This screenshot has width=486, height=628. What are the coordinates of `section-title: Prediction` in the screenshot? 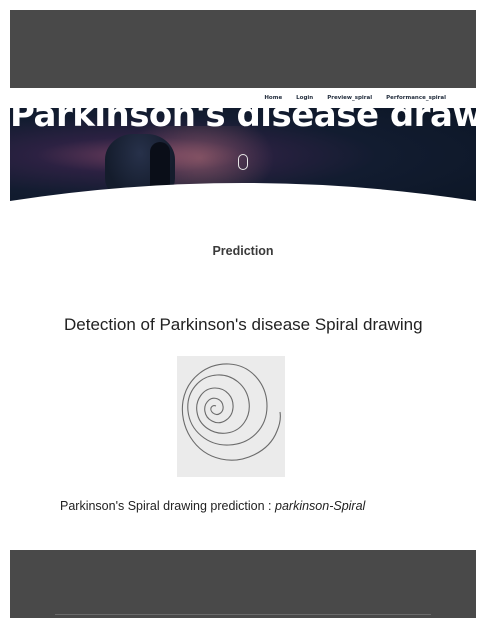 It's located at (243, 251).